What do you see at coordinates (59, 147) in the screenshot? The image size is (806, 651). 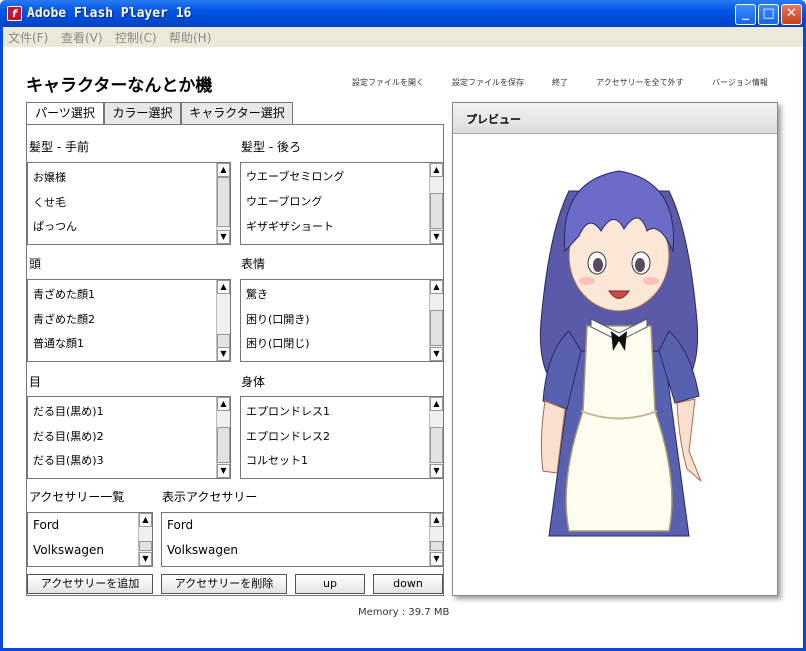 I see `hair-front-label: 髪型 - 手前` at bounding box center [59, 147].